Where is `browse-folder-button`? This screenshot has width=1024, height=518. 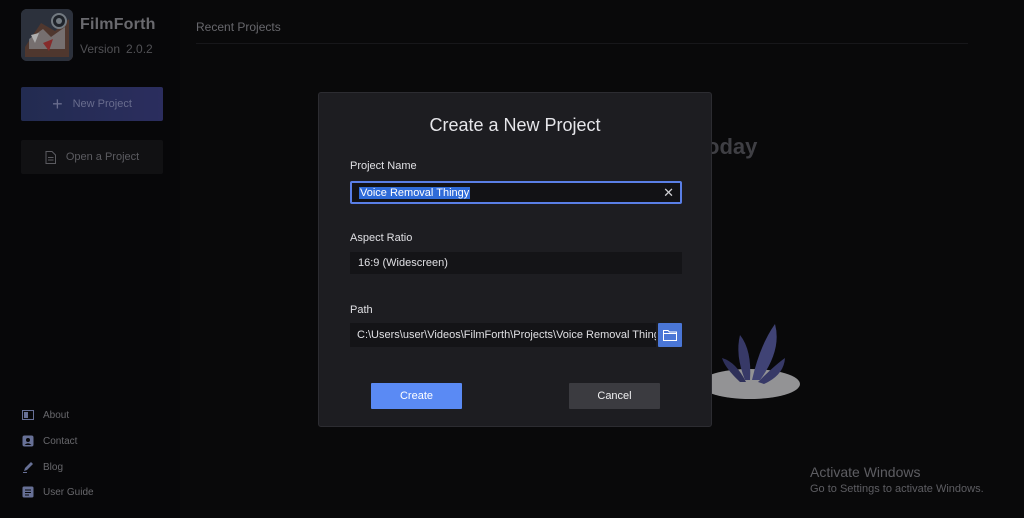
browse-folder-button is located at coordinates (670, 335).